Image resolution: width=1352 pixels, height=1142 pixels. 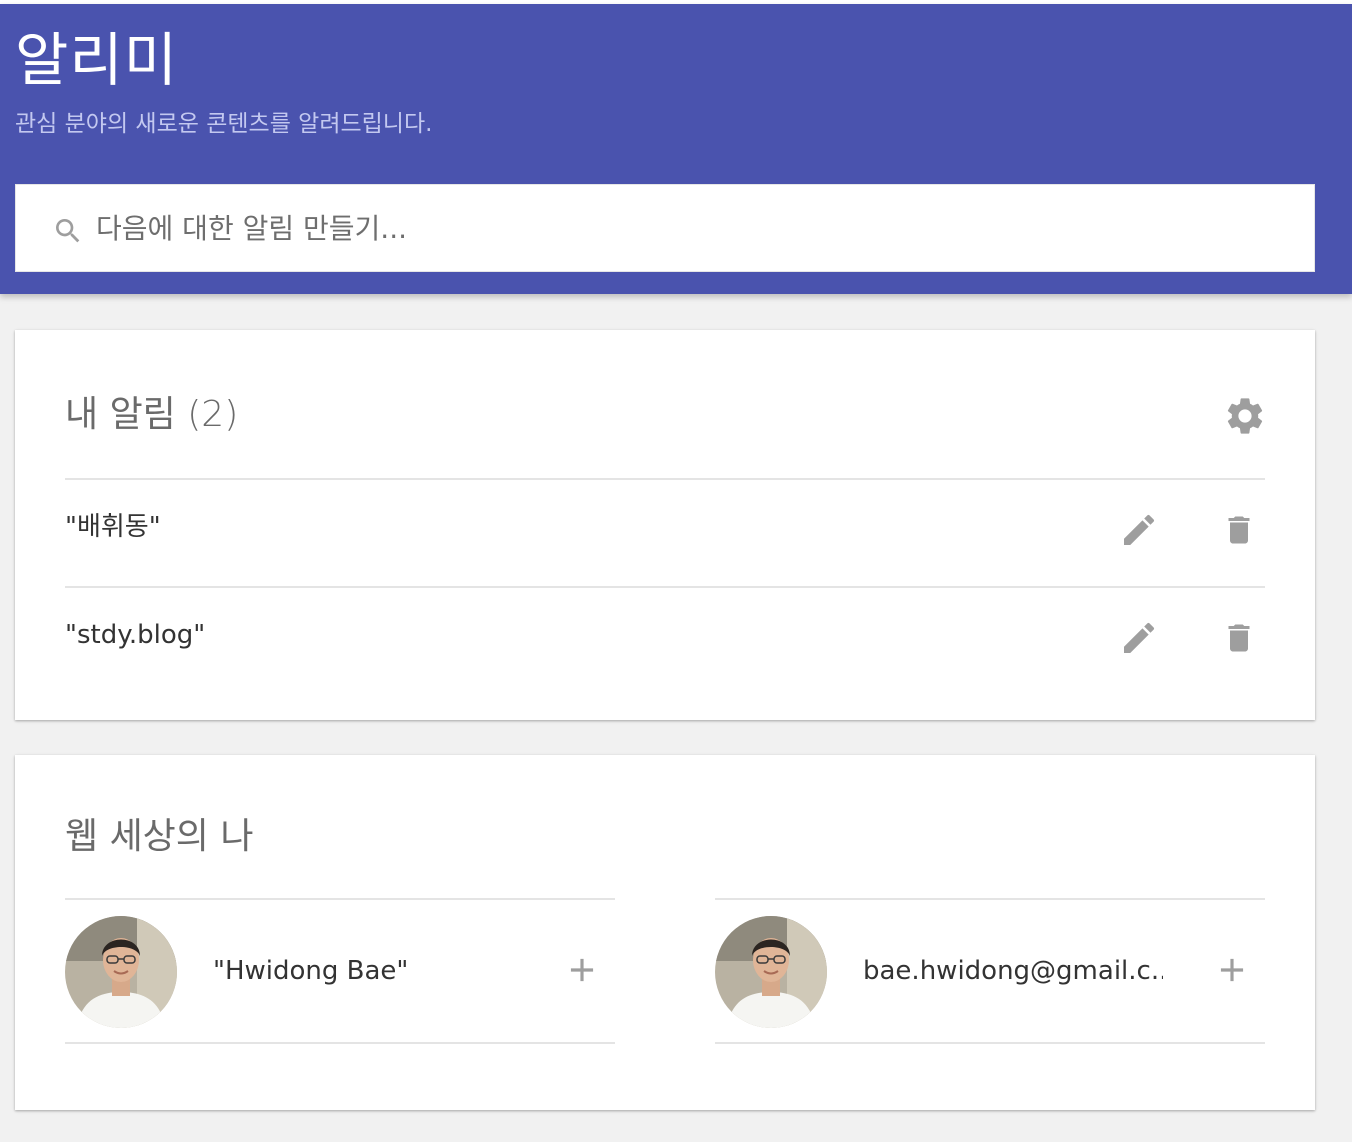 I want to click on alert-label: "배휘동", so click(x=113, y=527).